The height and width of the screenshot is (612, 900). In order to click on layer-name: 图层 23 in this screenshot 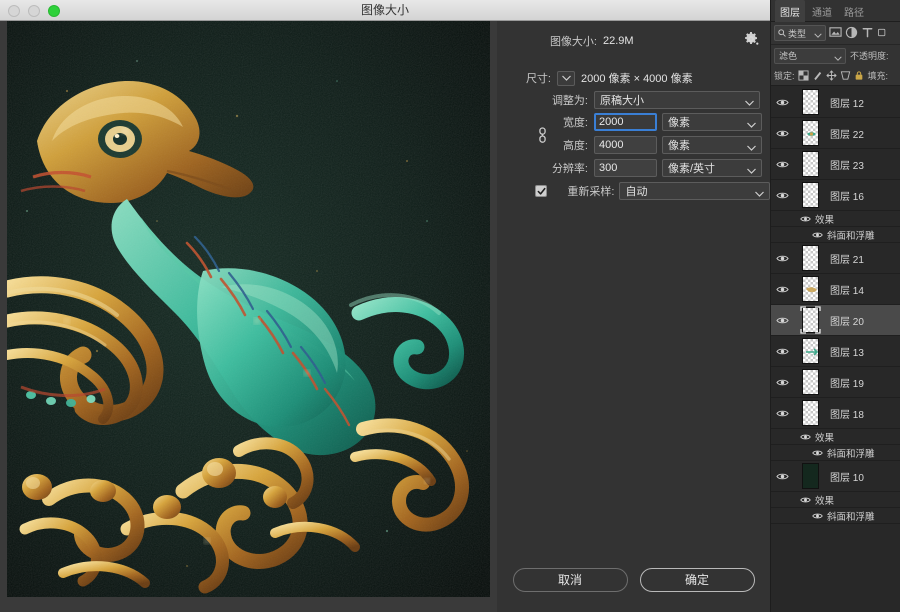, I will do `click(847, 166)`.